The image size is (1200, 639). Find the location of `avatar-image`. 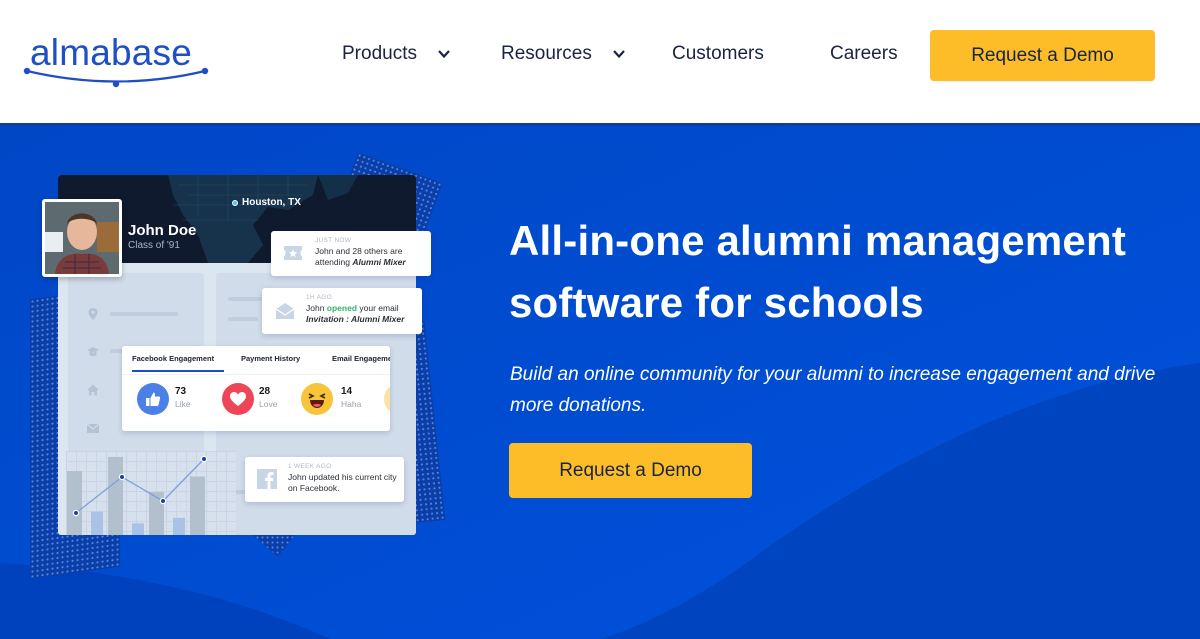

avatar-image is located at coordinates (82, 238).